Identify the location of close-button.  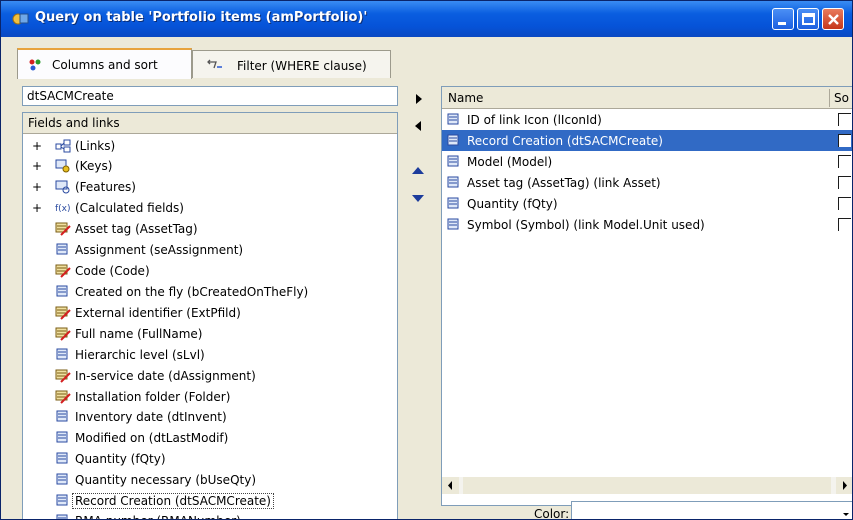
(833, 19).